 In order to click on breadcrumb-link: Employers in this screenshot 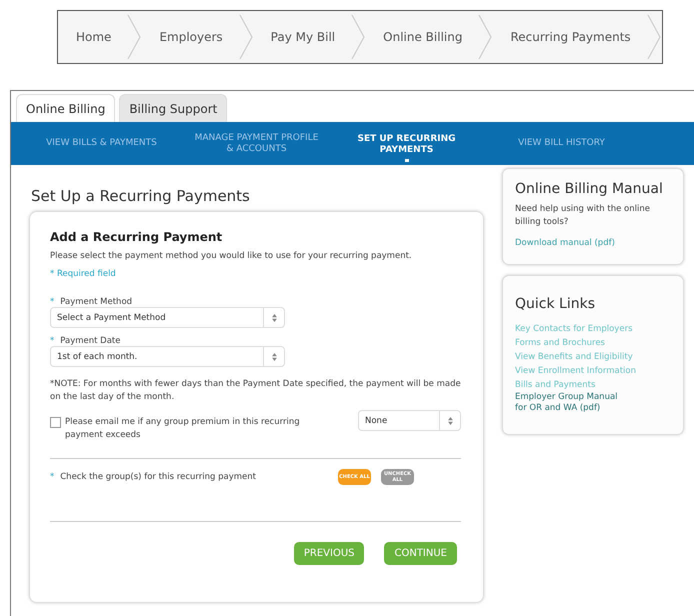, I will do `click(190, 37)`.